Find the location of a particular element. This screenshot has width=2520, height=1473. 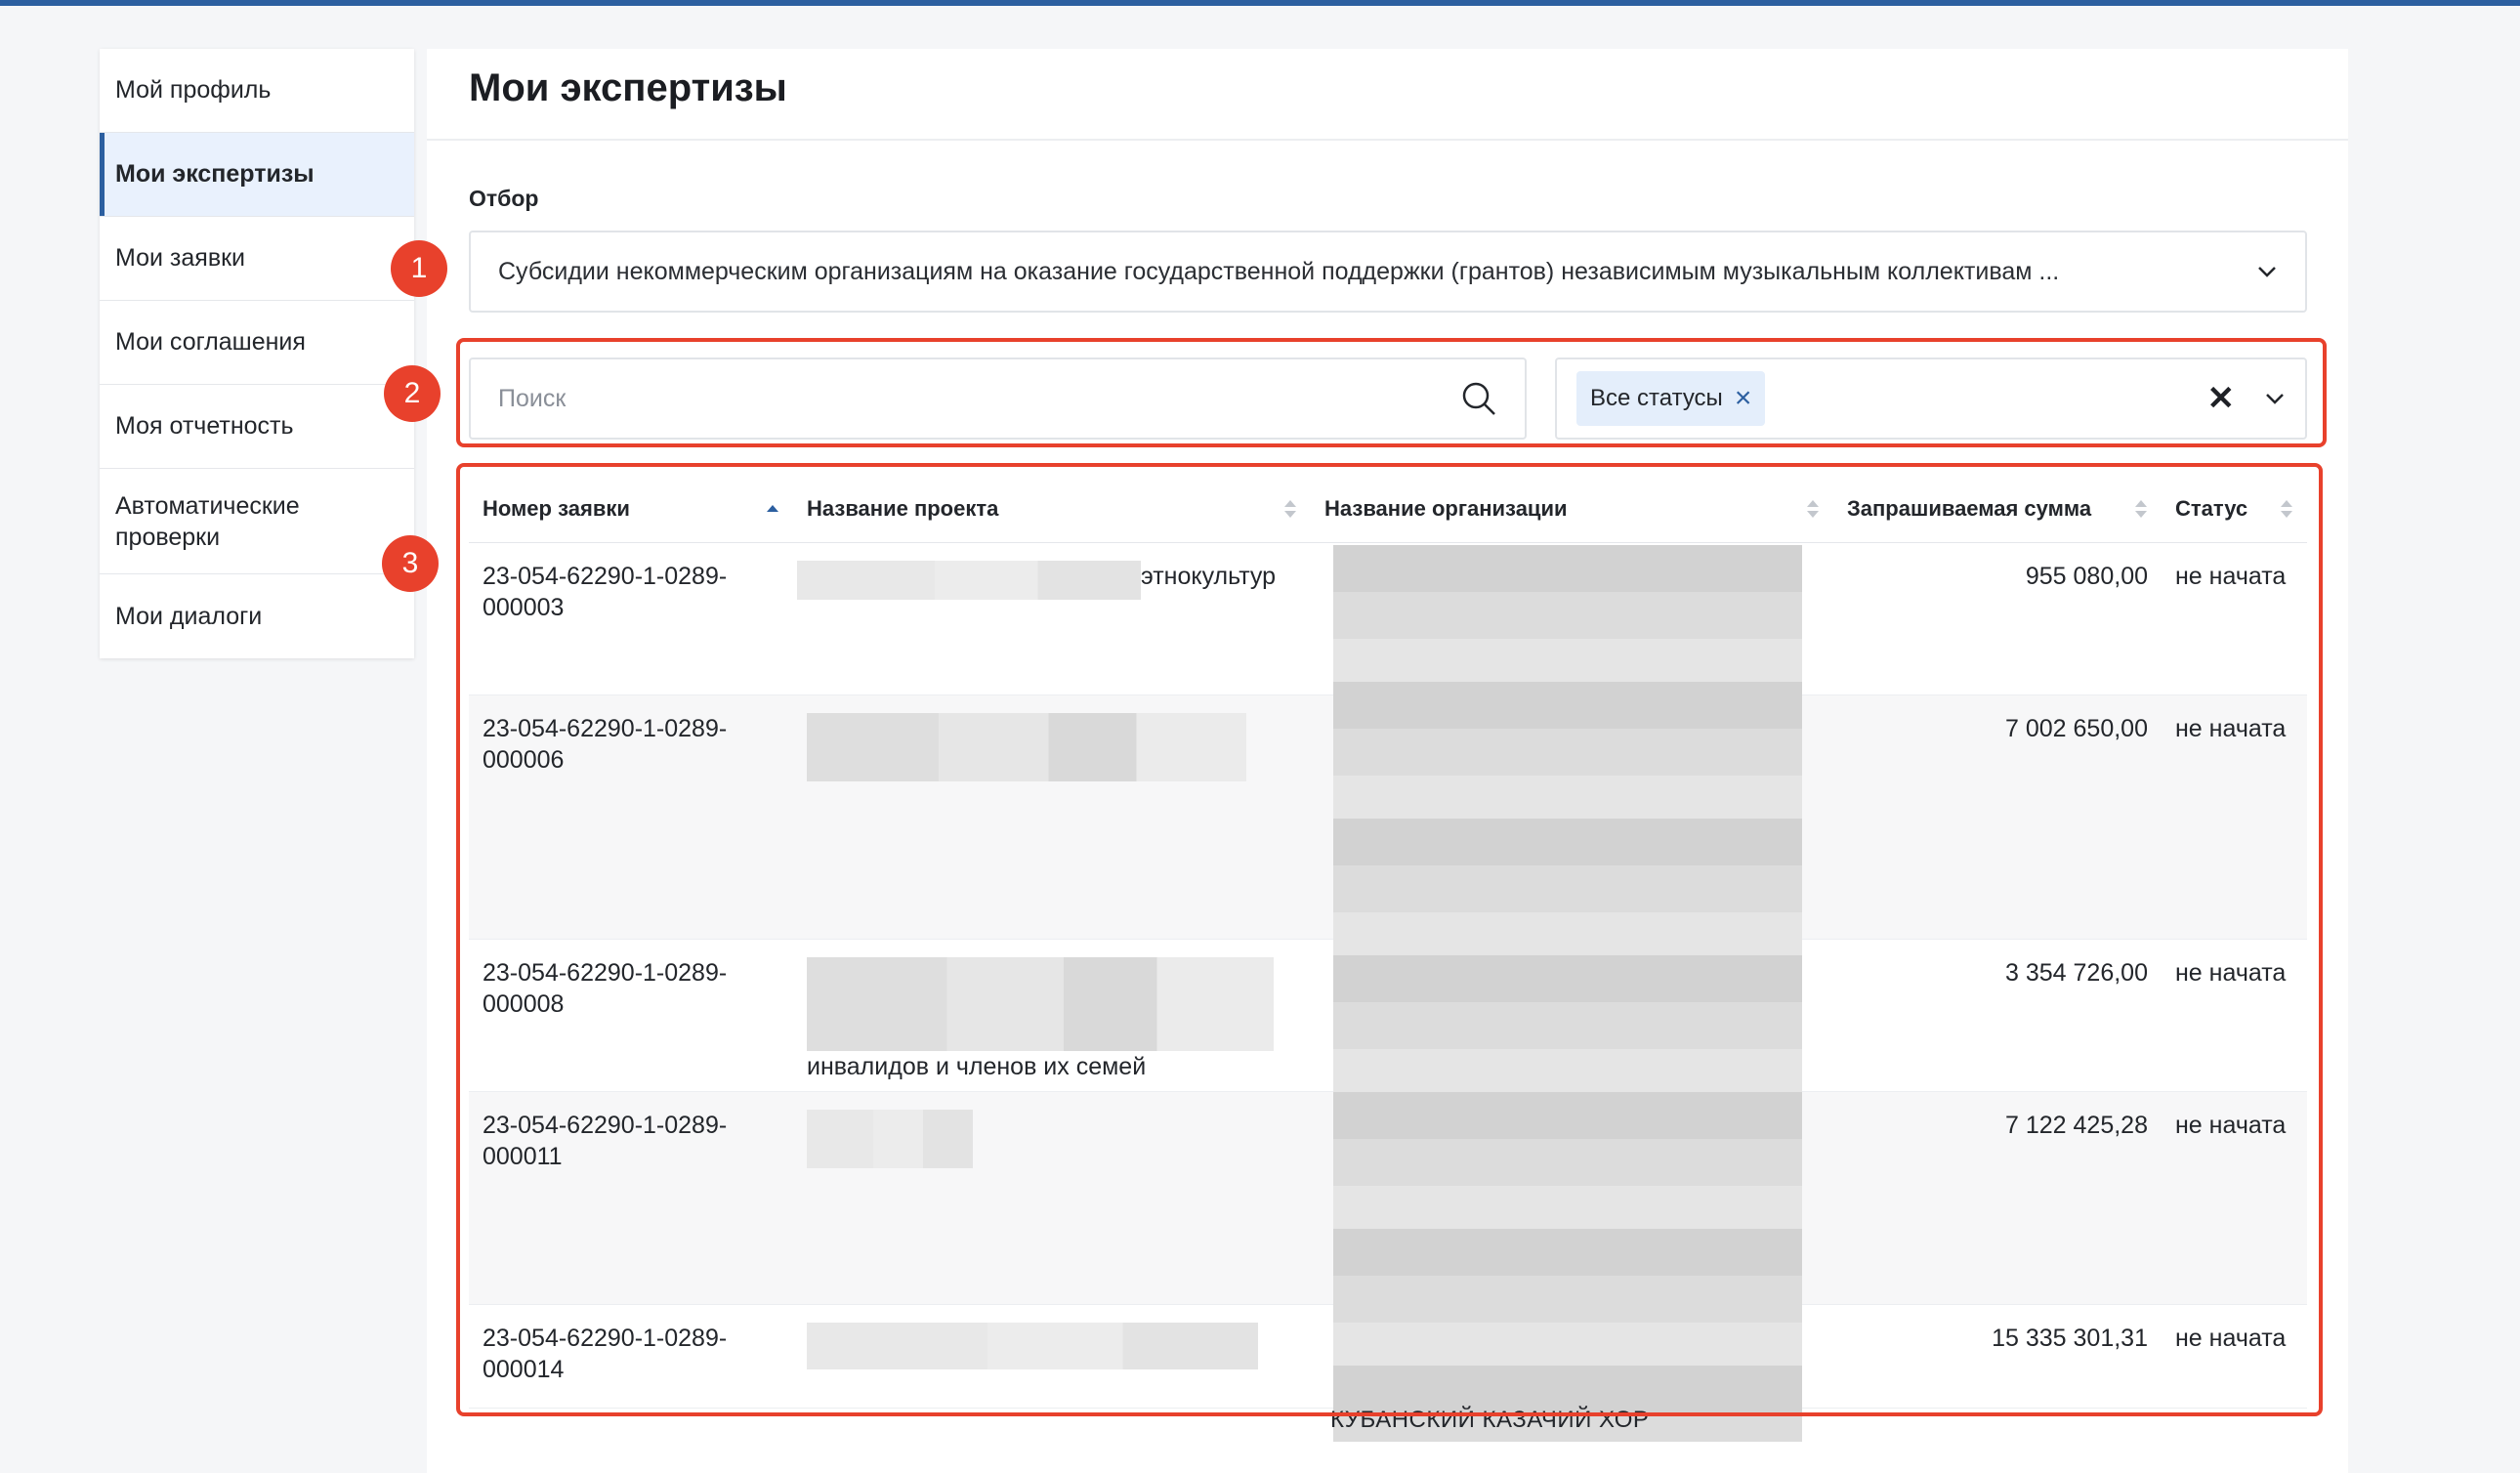

sidebar-item-profile: Мой профиль is located at coordinates (257, 91).